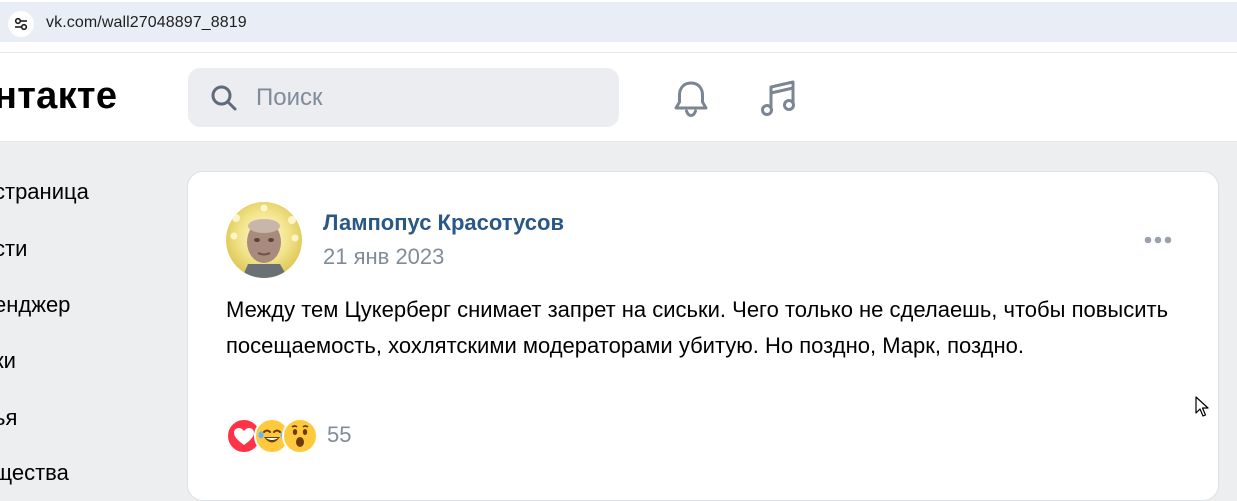  What do you see at coordinates (339, 435) in the screenshot?
I see `reaction-count: 55` at bounding box center [339, 435].